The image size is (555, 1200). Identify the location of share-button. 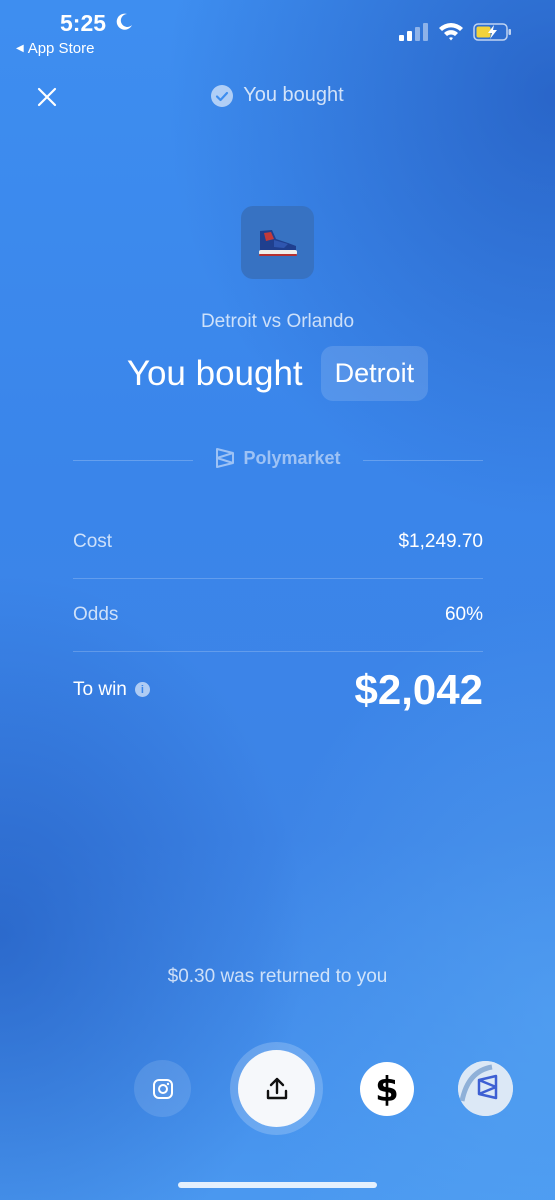
(276, 1088).